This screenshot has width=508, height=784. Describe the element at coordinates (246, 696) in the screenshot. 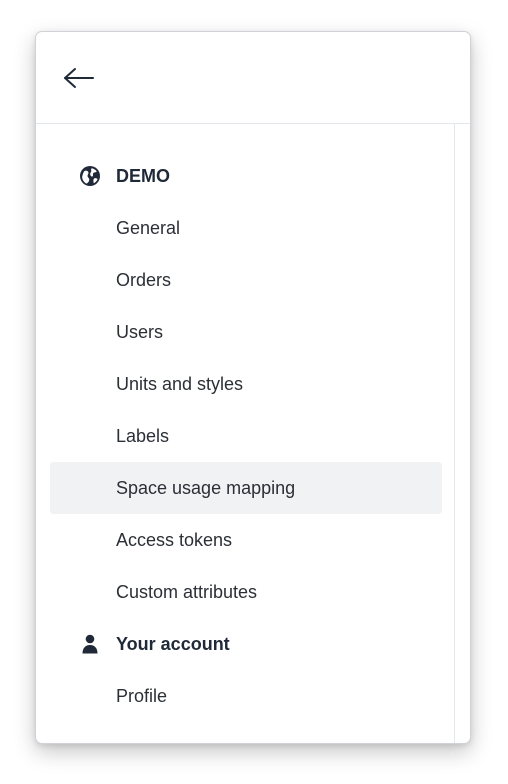

I see `nav-item-profile: Profile` at that location.